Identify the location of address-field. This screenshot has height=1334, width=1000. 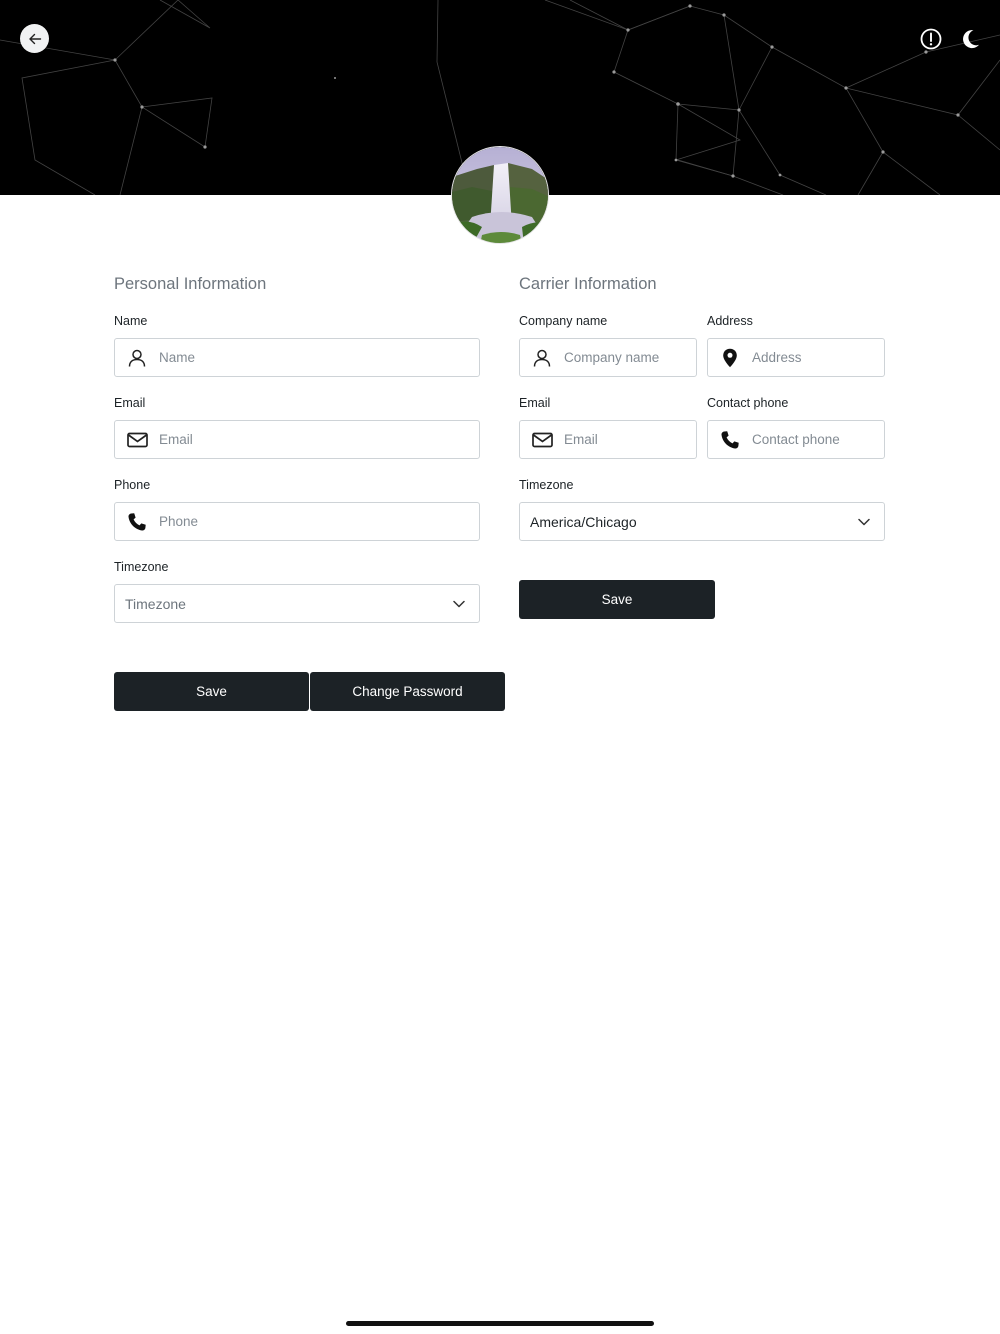
(796, 357).